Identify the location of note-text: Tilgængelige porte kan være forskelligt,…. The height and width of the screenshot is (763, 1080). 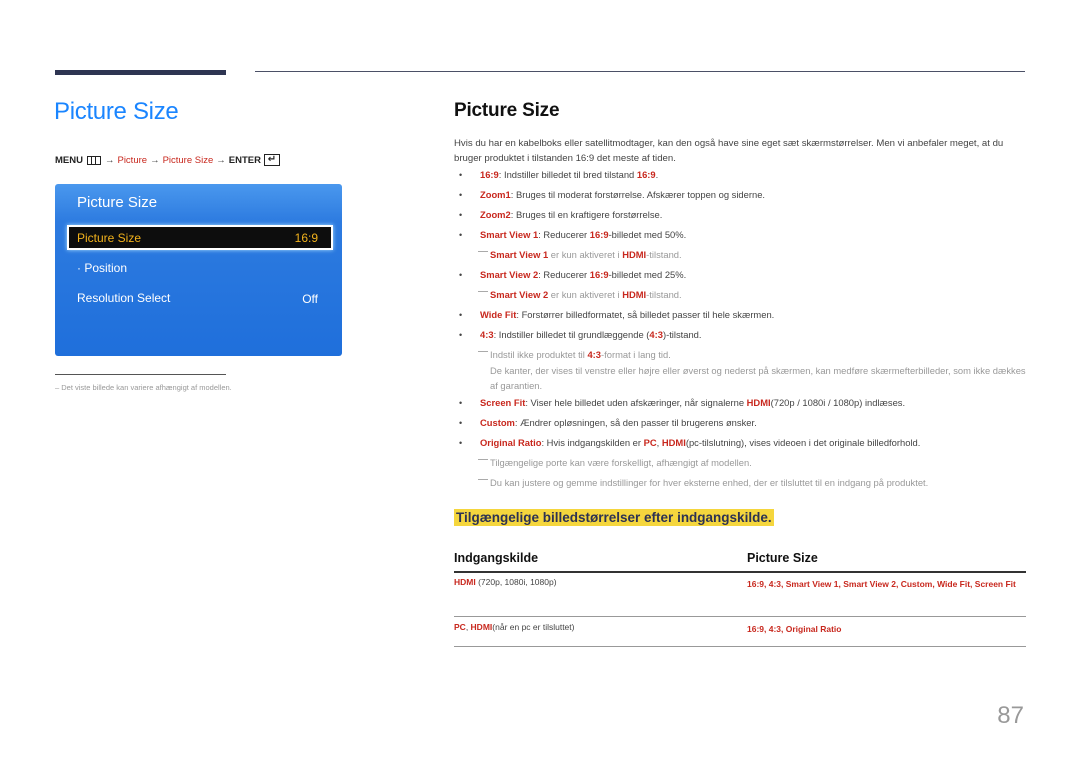
(621, 462).